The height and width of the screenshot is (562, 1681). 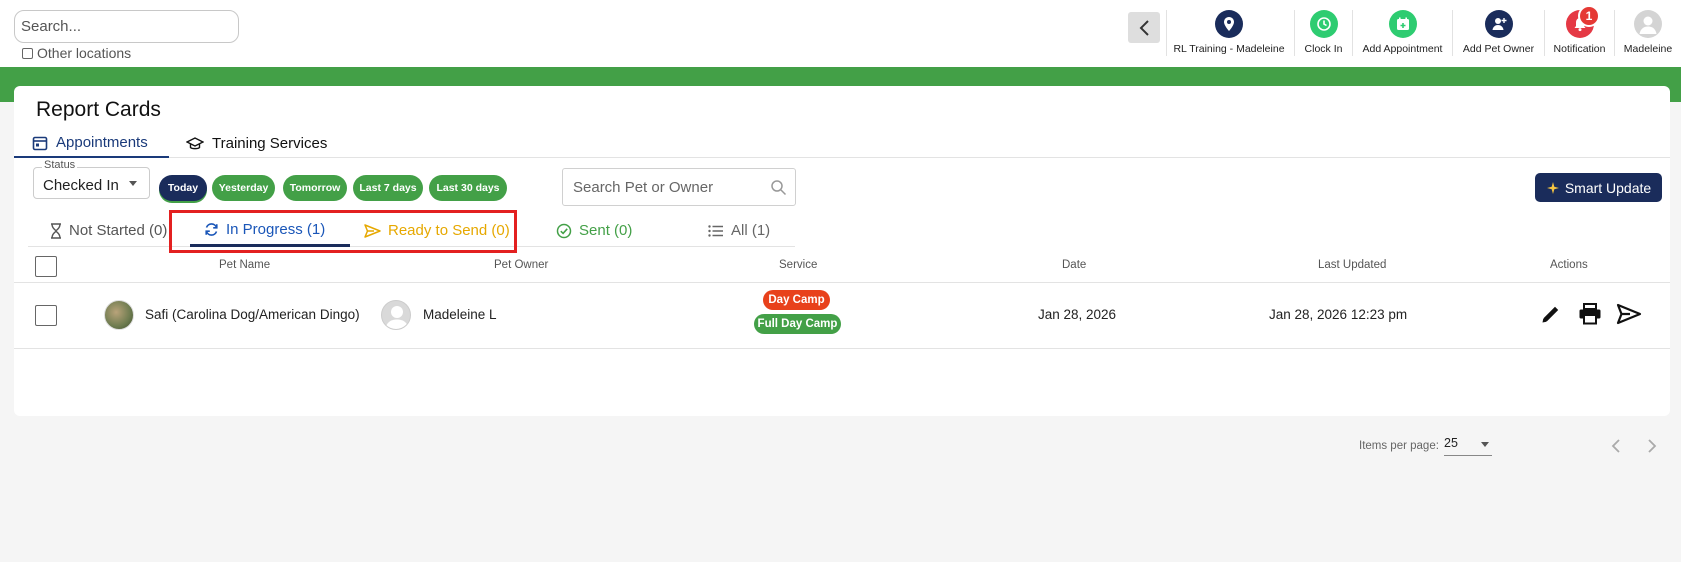 I want to click on nav-add-appointment-label: Add Appointment, so click(x=1402, y=49).